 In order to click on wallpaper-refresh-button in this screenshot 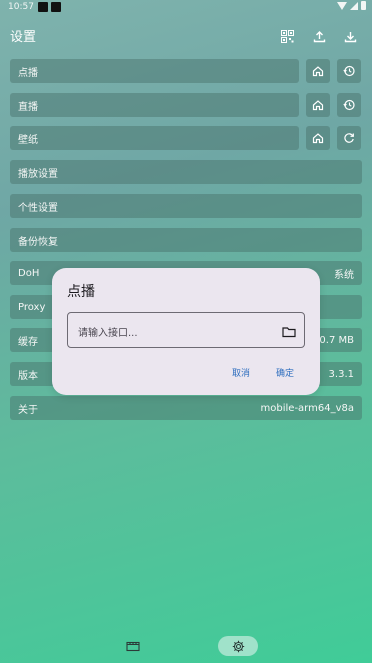, I will do `click(349, 138)`.